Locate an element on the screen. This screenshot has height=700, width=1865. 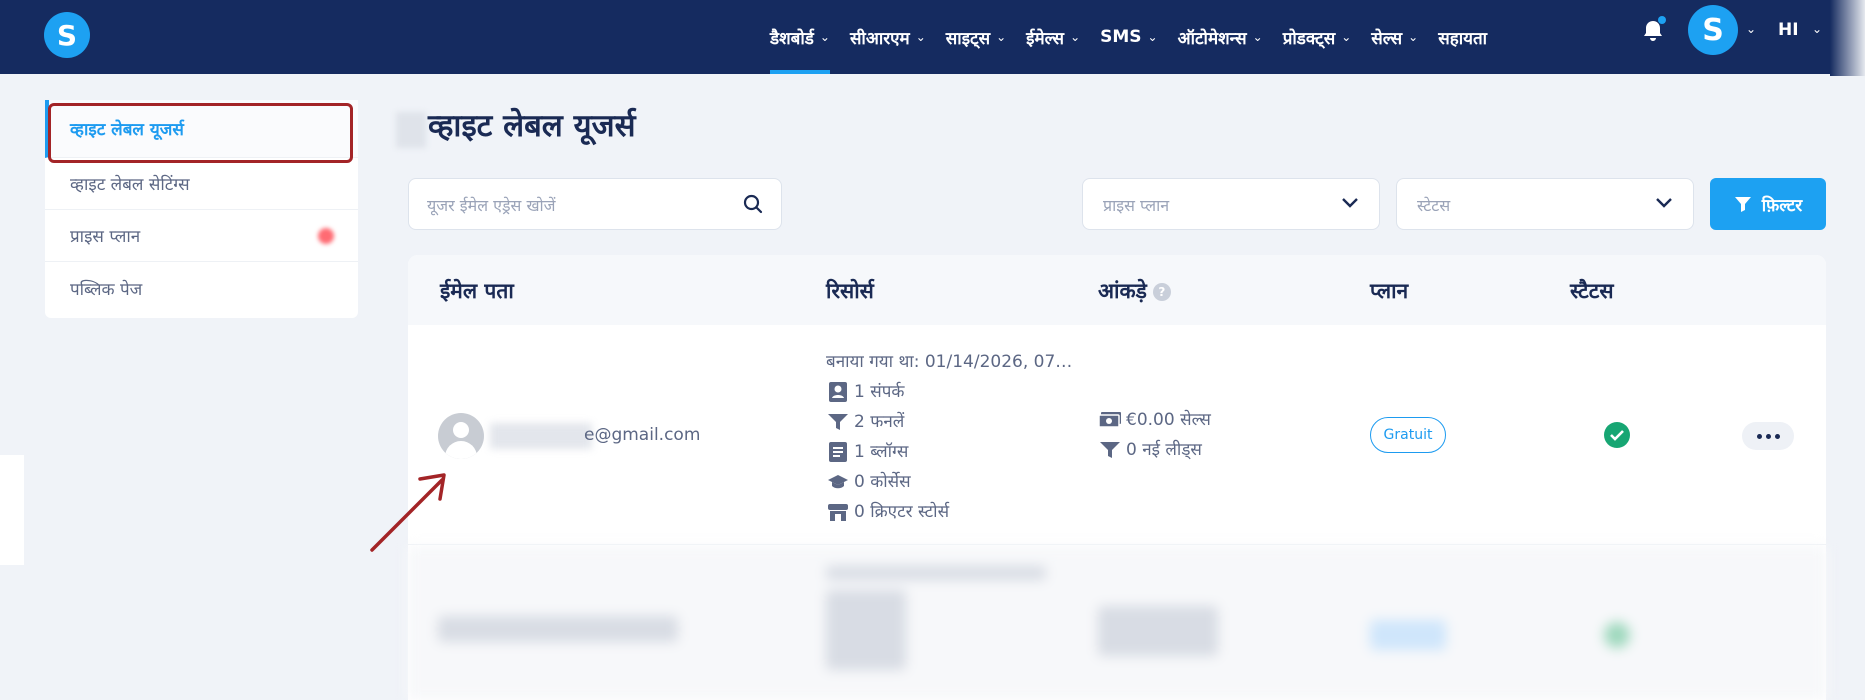
page-title-icon is located at coordinates (411, 130).